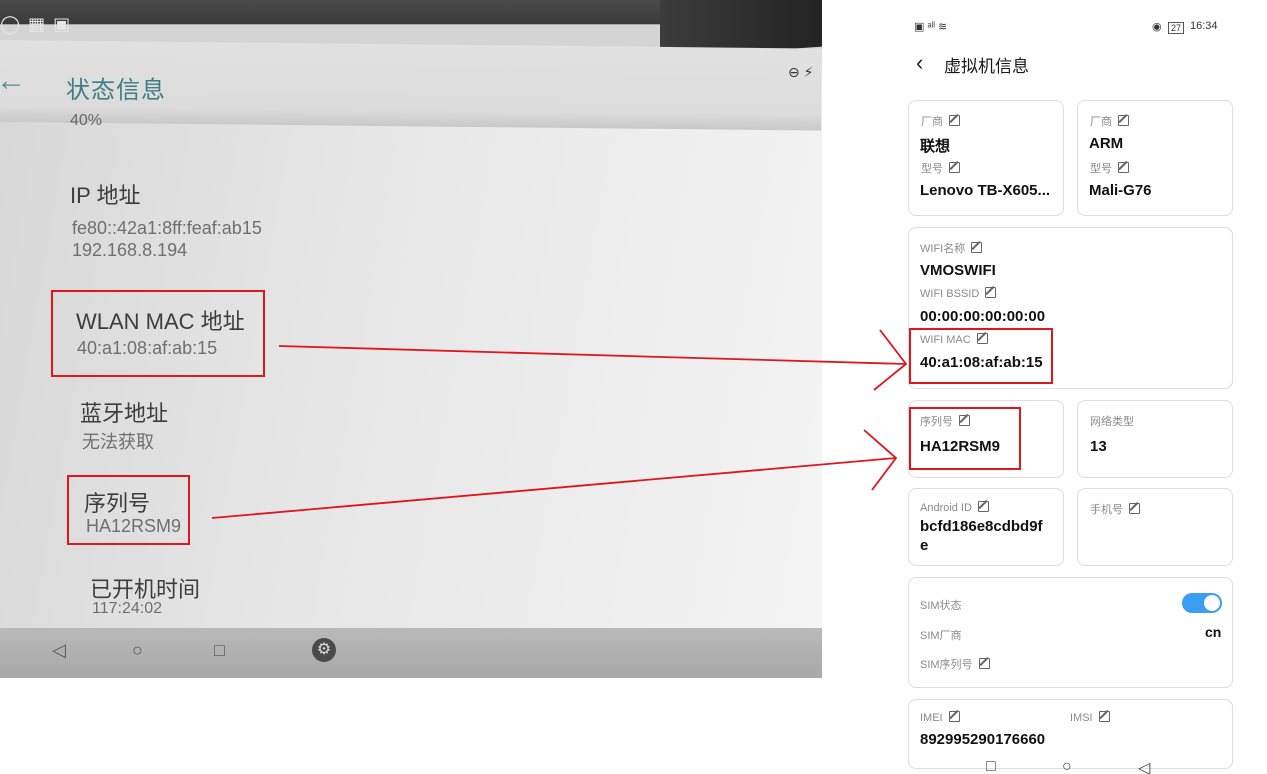 The image size is (1267, 774). What do you see at coordinates (158, 333) in the screenshot?
I see `highlight-wlan-mac` at bounding box center [158, 333].